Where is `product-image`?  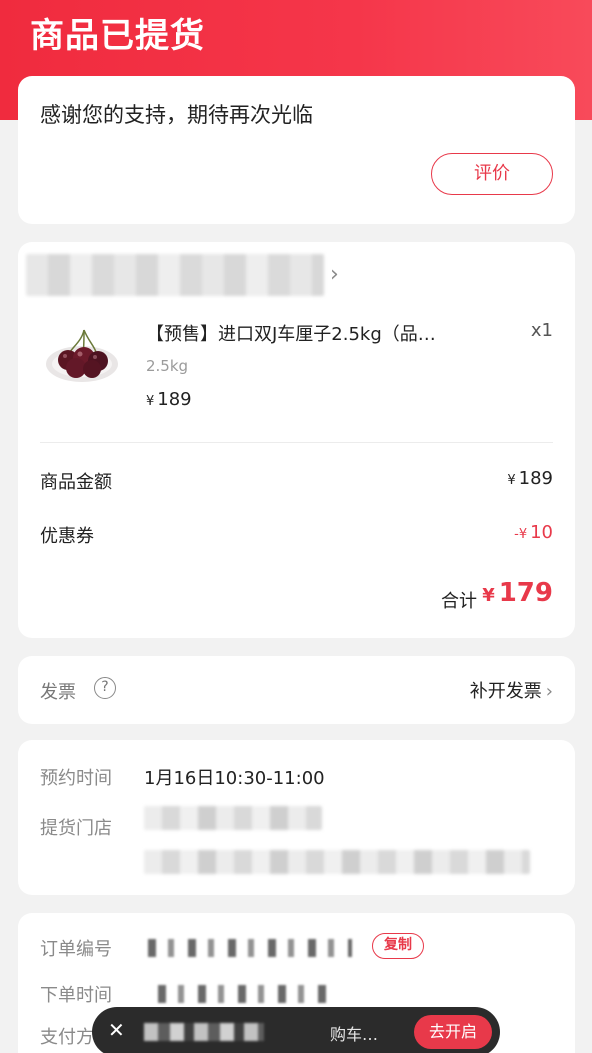 product-image is located at coordinates (82, 353).